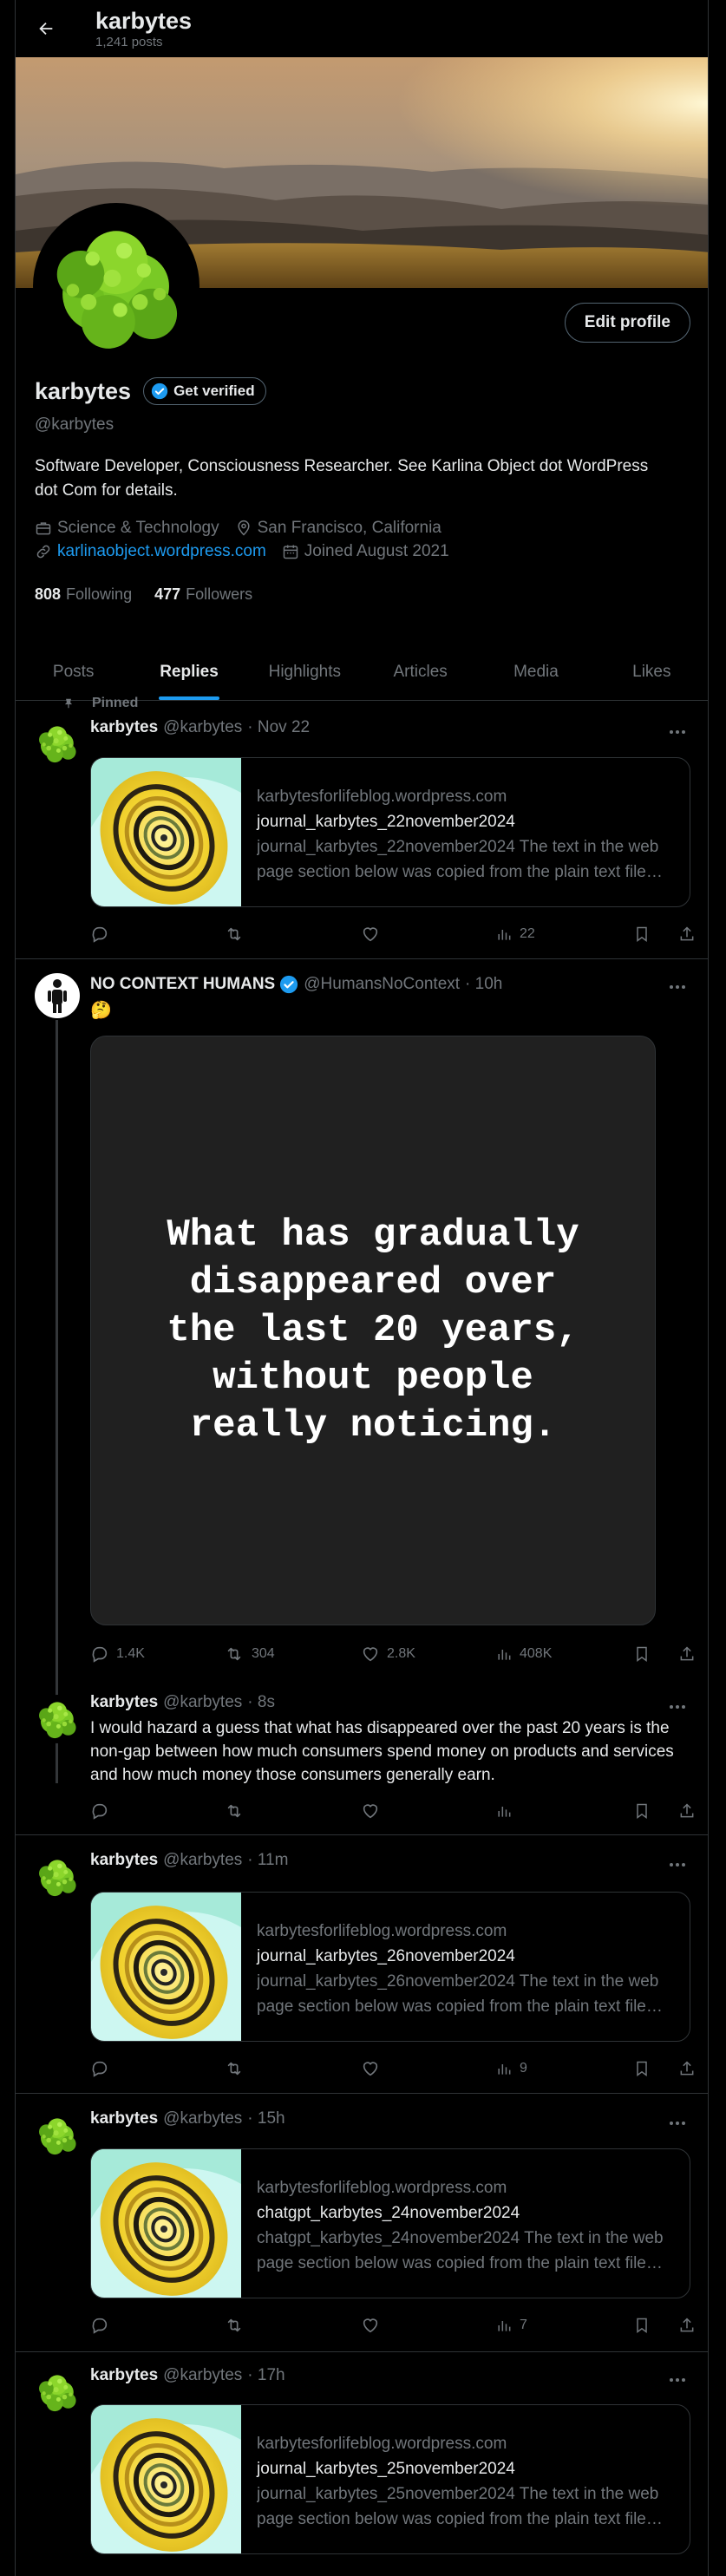 The height and width of the screenshot is (2576, 726). I want to click on like-button: 2.8K, so click(388, 1654).